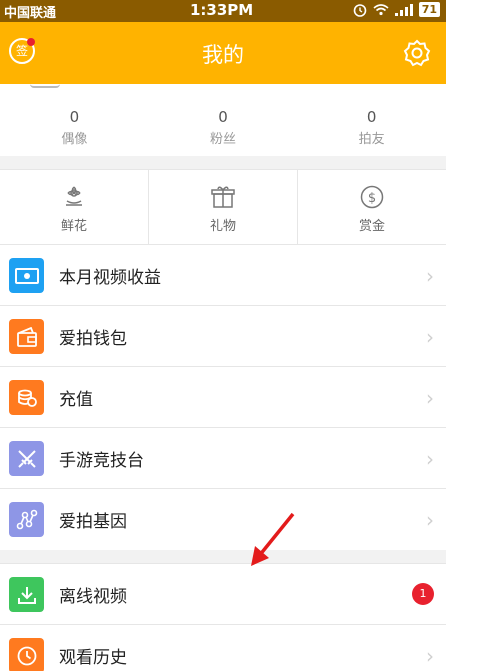 The height and width of the screenshot is (671, 490). Describe the element at coordinates (222, 226) in the screenshot. I see `gift-label: 礼物` at that location.